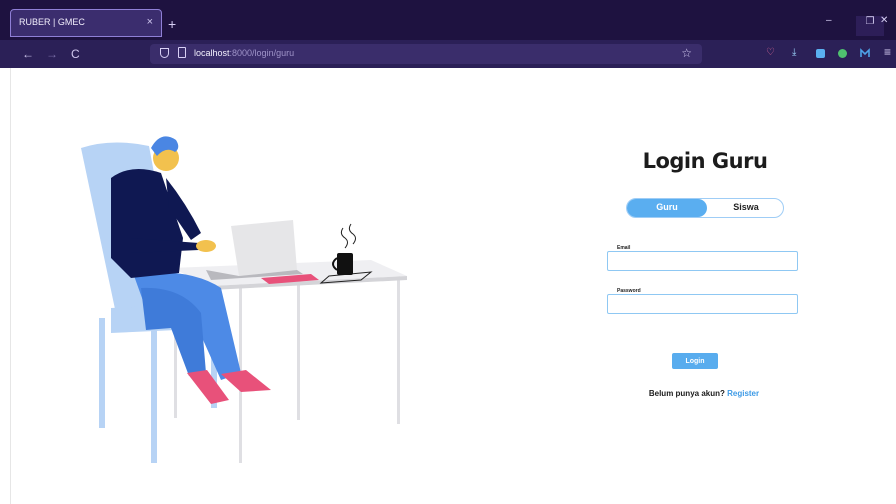  I want to click on close-window-icon: ✕, so click(884, 20).